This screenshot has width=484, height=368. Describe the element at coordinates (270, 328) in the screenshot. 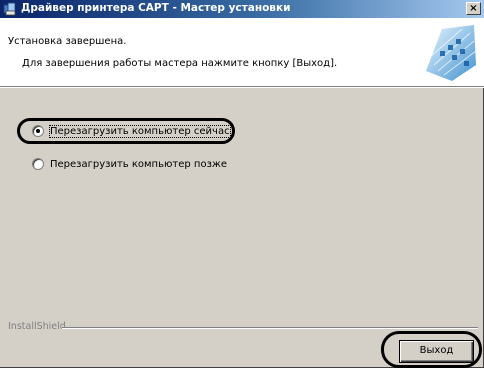

I see `footer-divider-highlight` at that location.